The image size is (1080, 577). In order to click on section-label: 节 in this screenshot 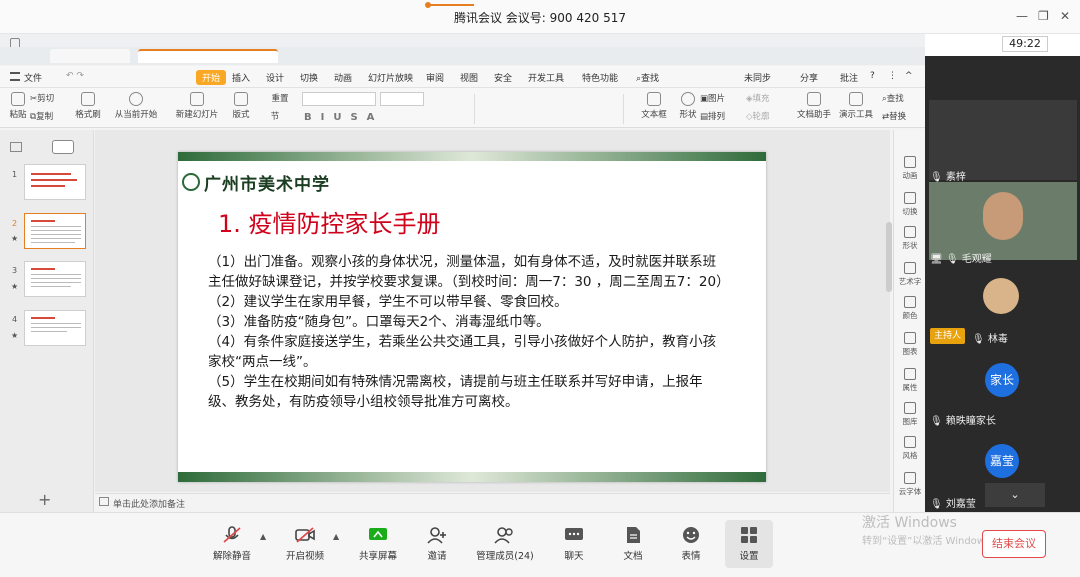, I will do `click(275, 117)`.